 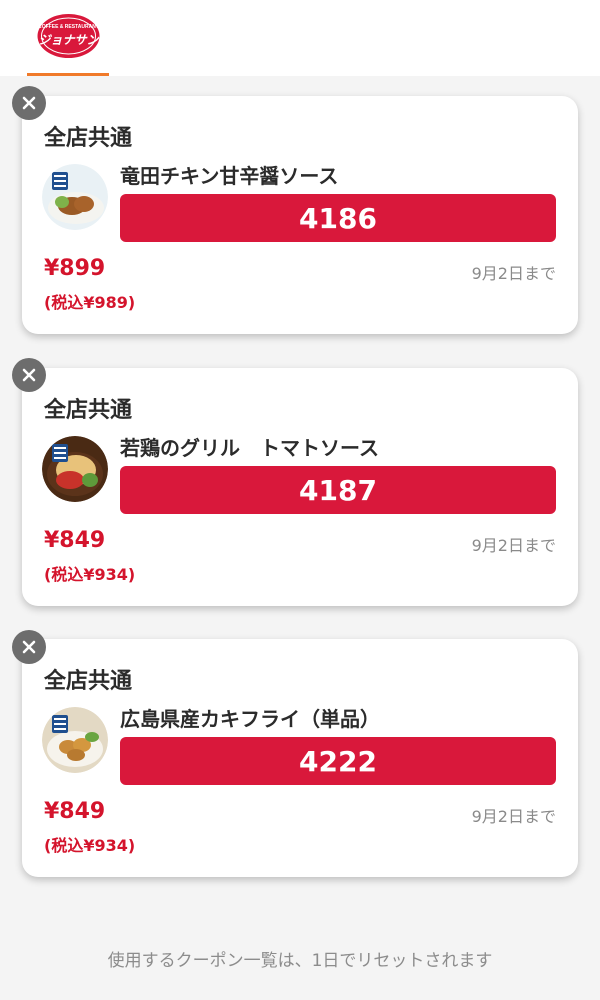 What do you see at coordinates (338, 218) in the screenshot?
I see `coupon-code: 4186` at bounding box center [338, 218].